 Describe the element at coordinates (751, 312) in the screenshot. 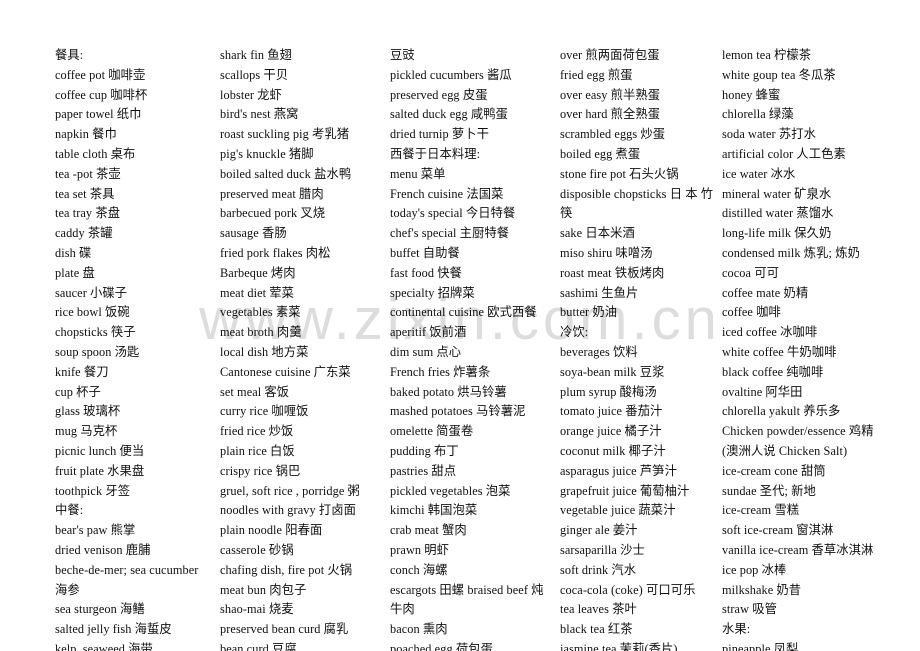

I see `glossary-entry: coffee 咖啡` at that location.